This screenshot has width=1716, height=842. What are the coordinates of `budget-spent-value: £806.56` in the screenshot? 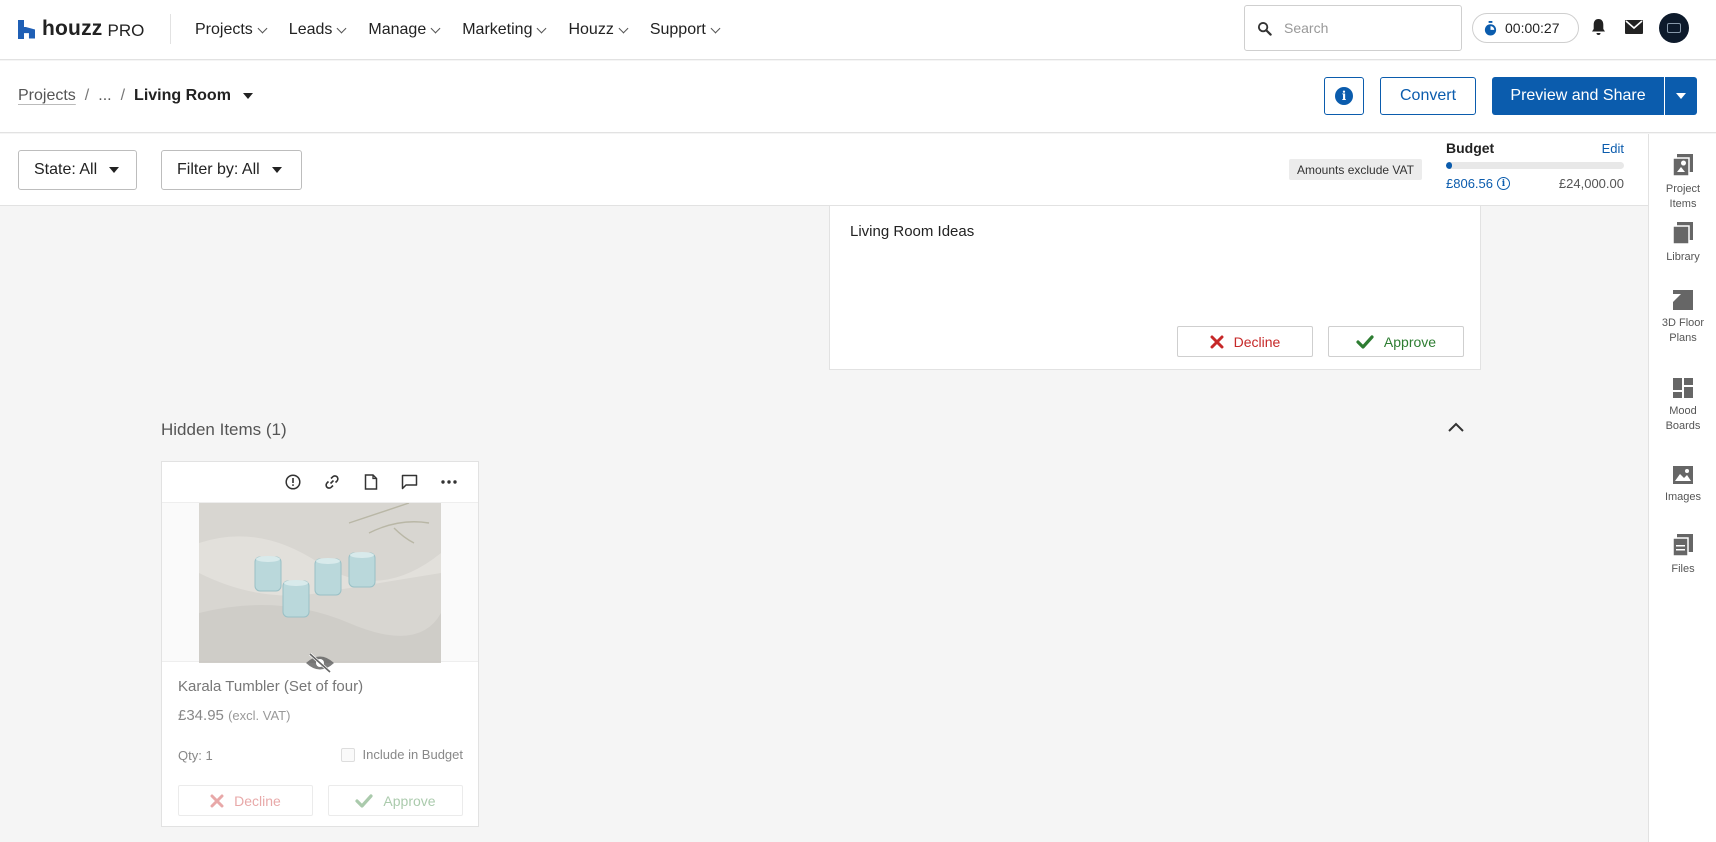 It's located at (1469, 183).